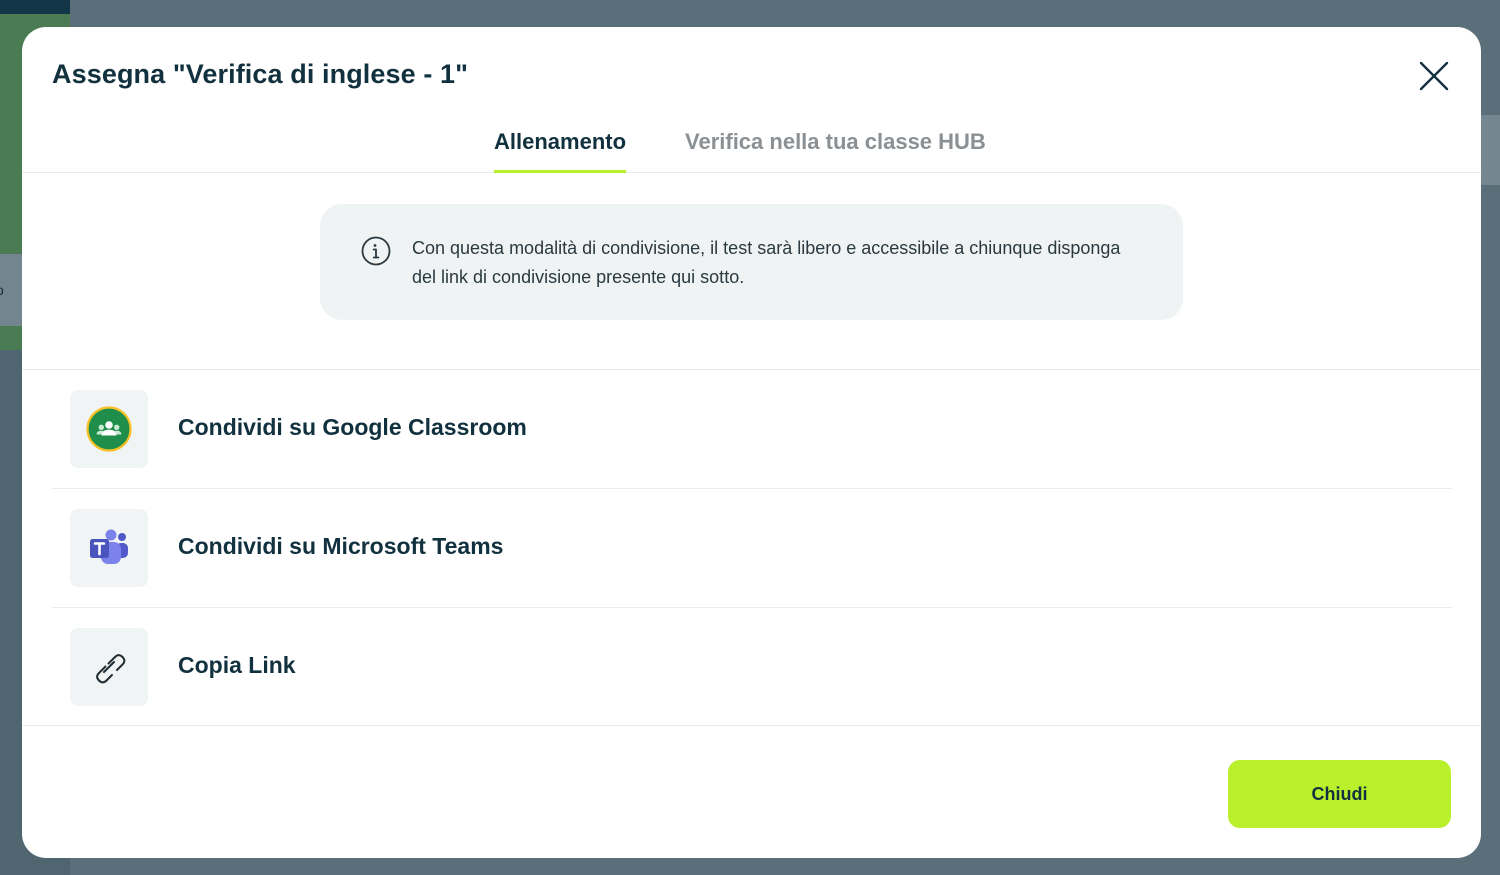 Image resolution: width=1500 pixels, height=875 pixels. What do you see at coordinates (2, 290) in the screenshot?
I see `background-glyph: o` at bounding box center [2, 290].